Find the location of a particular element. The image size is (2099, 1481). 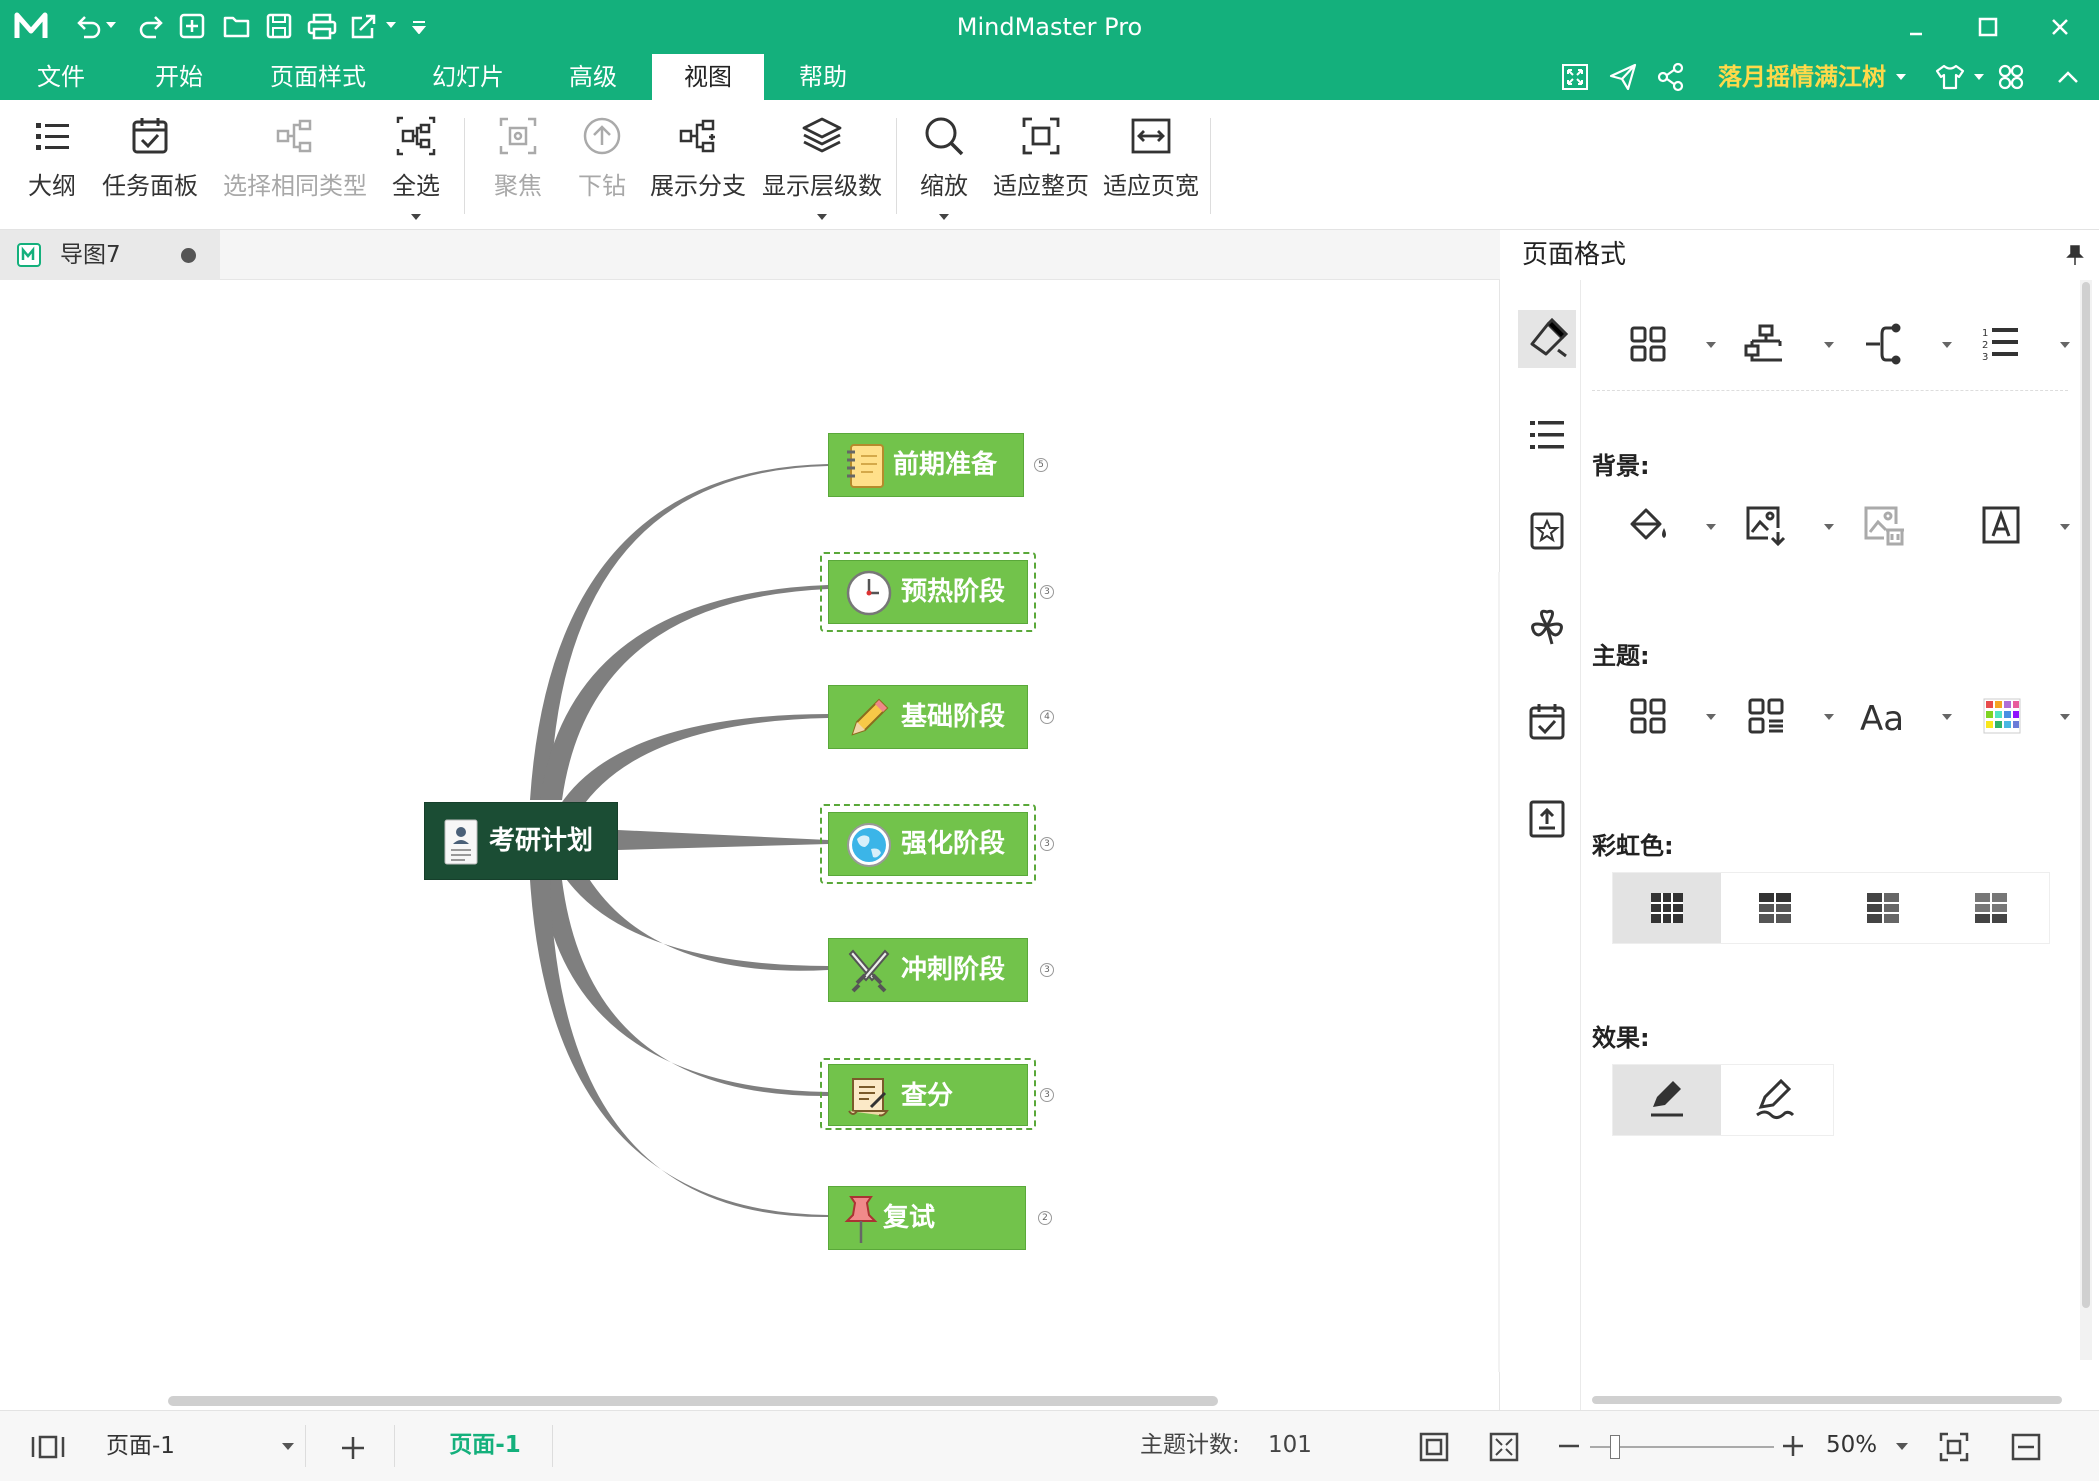

effect-option-normal is located at coordinates (1667, 1100).